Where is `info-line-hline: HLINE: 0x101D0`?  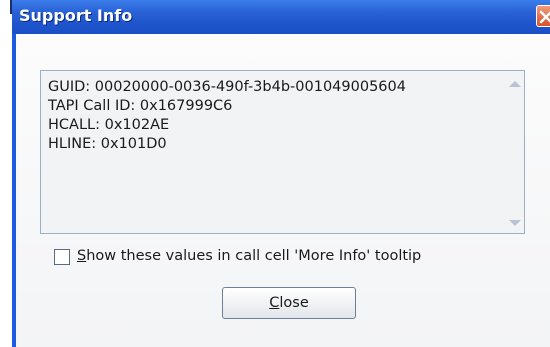
info-line-hline: HLINE: 0x101D0 is located at coordinates (107, 144).